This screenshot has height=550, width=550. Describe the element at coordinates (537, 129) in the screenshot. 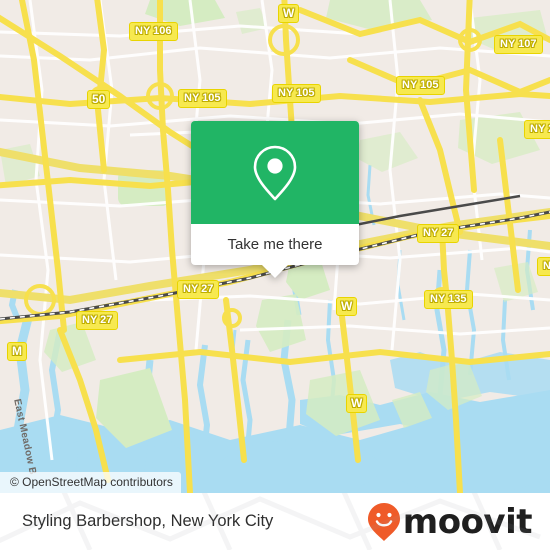

I see `road-shield-ny2-clipped: NY 2` at that location.